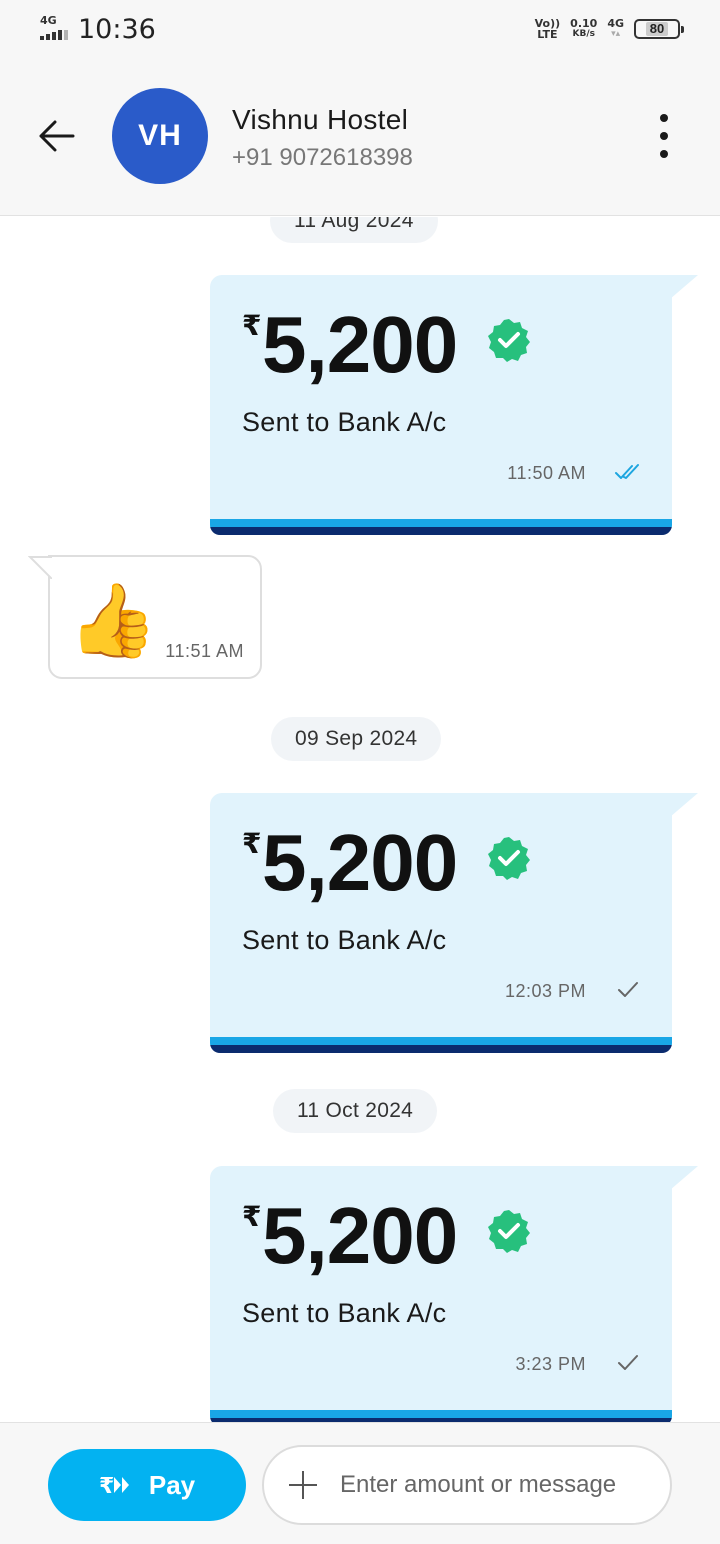 Image resolution: width=720 pixels, height=1544 pixels. I want to click on plus-icon, so click(303, 1485).